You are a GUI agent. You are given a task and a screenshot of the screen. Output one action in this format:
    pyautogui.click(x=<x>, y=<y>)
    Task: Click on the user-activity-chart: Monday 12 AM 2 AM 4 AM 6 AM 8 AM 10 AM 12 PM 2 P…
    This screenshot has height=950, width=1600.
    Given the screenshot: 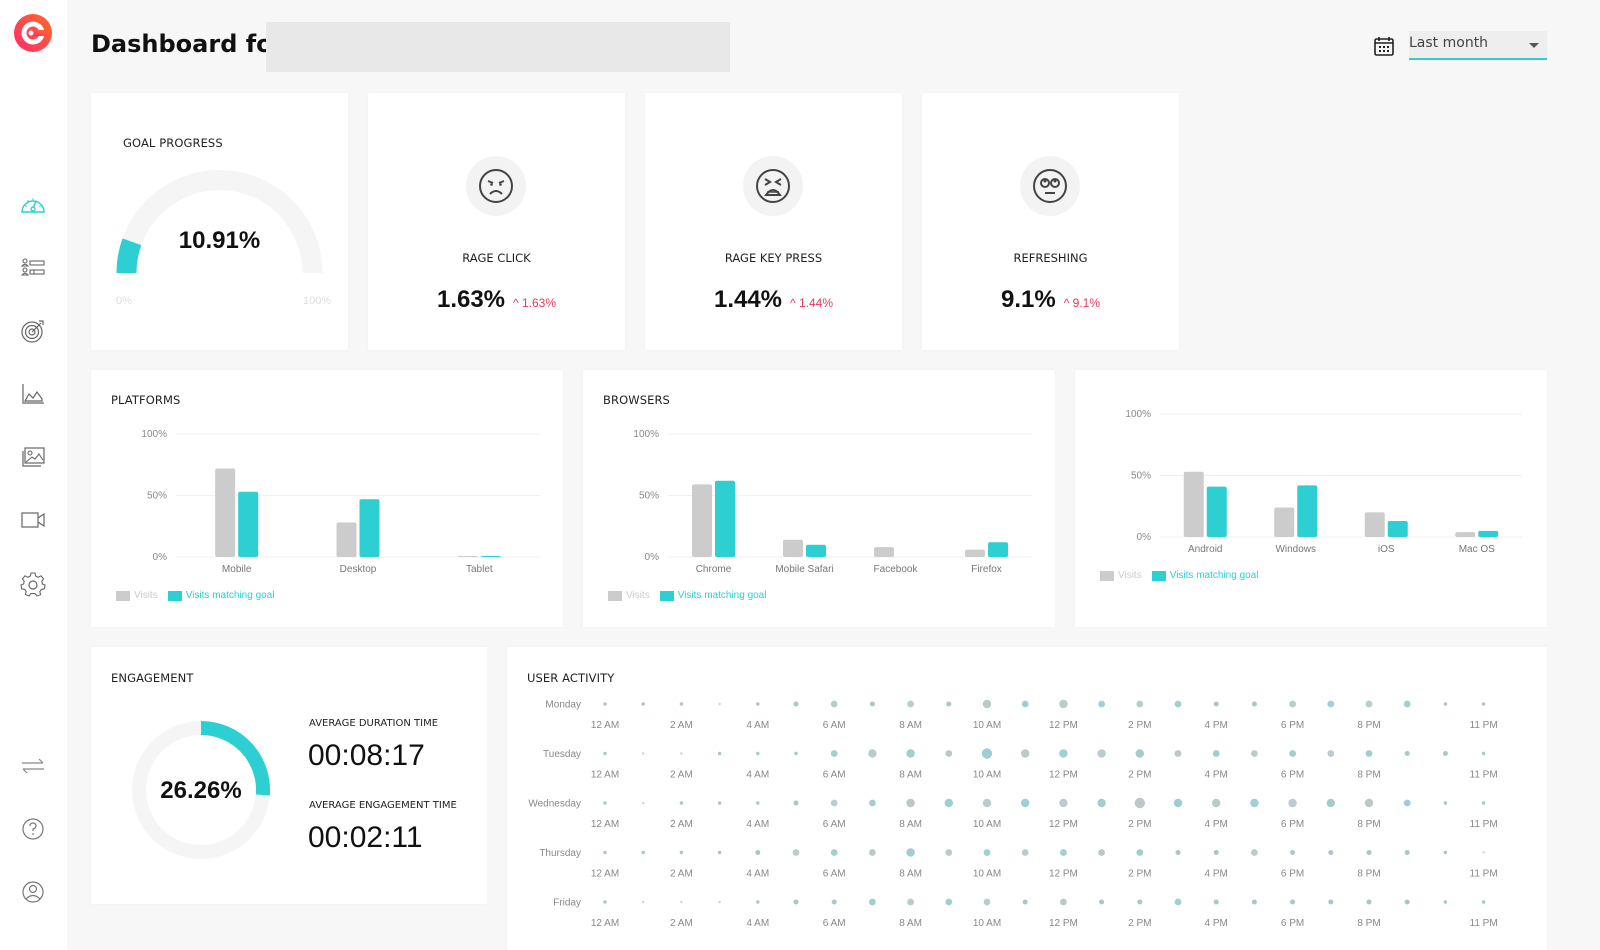 What is the action you would take?
    pyautogui.click(x=1013, y=815)
    